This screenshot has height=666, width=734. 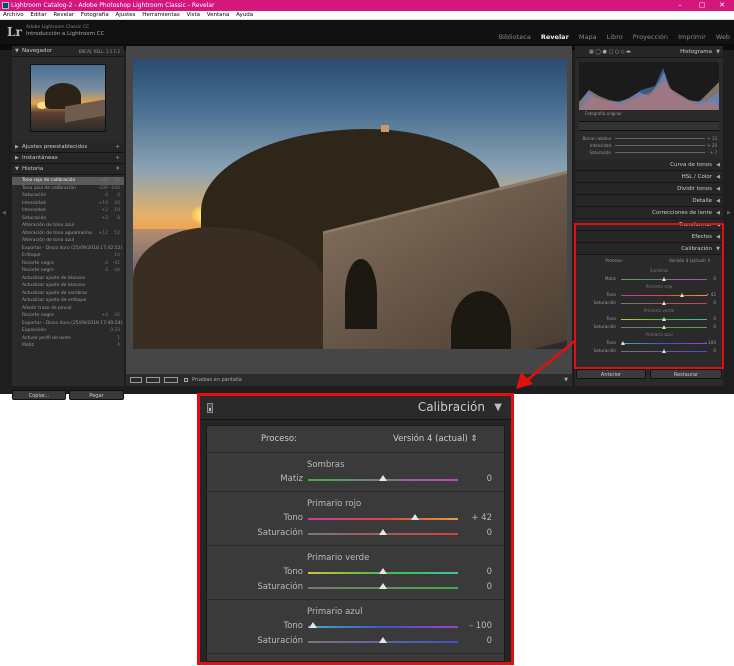 I want to click on history-item: Intensidad +2 10, so click(x=68, y=211).